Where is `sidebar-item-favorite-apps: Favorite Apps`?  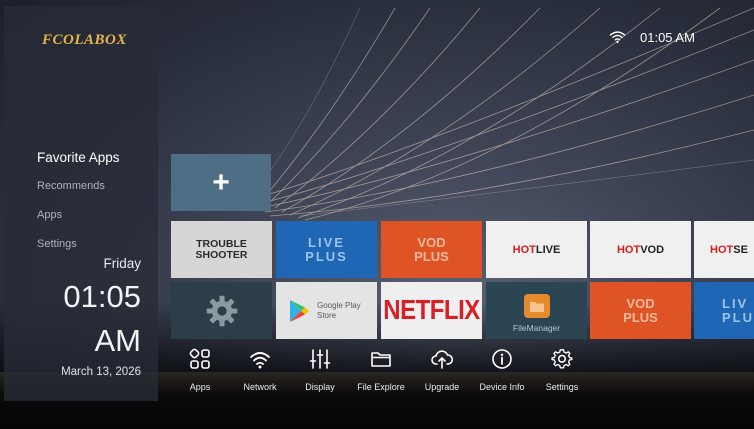
sidebar-item-favorite-apps: Favorite Apps is located at coordinates (78, 157).